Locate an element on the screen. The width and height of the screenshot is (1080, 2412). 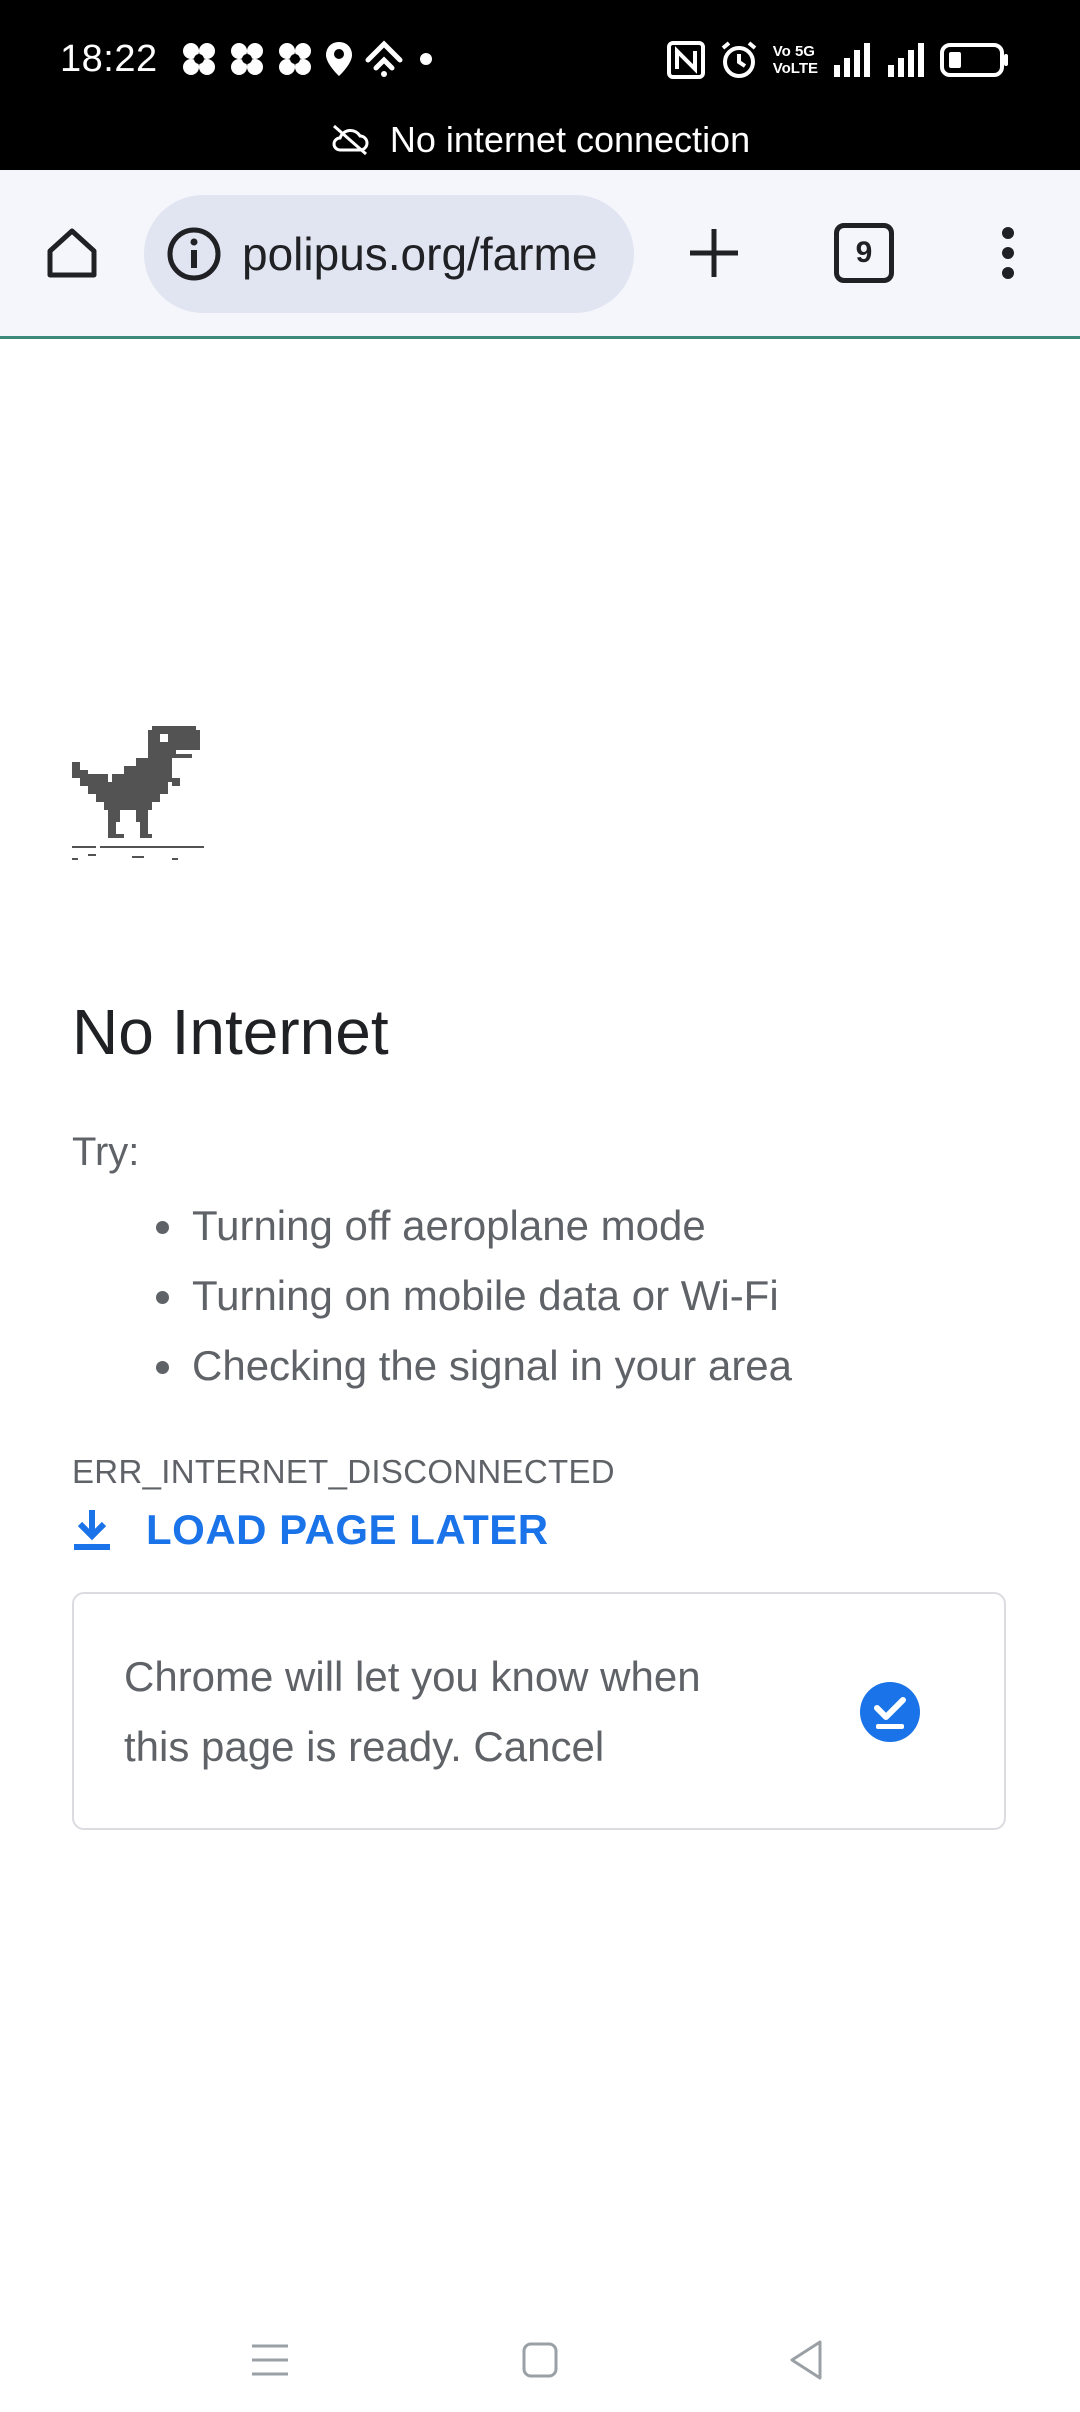
recent-apps-button is located at coordinates (270, 2360).